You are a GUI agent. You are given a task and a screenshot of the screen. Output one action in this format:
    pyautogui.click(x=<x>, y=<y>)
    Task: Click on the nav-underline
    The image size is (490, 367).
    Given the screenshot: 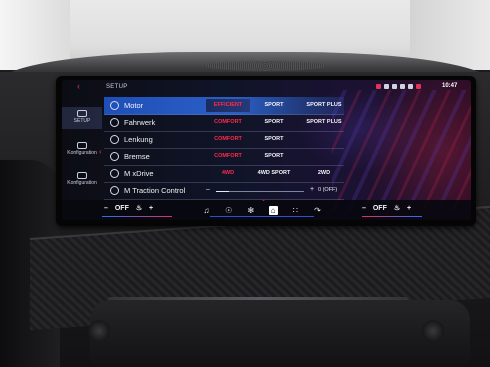 What is the action you would take?
    pyautogui.click(x=262, y=216)
    